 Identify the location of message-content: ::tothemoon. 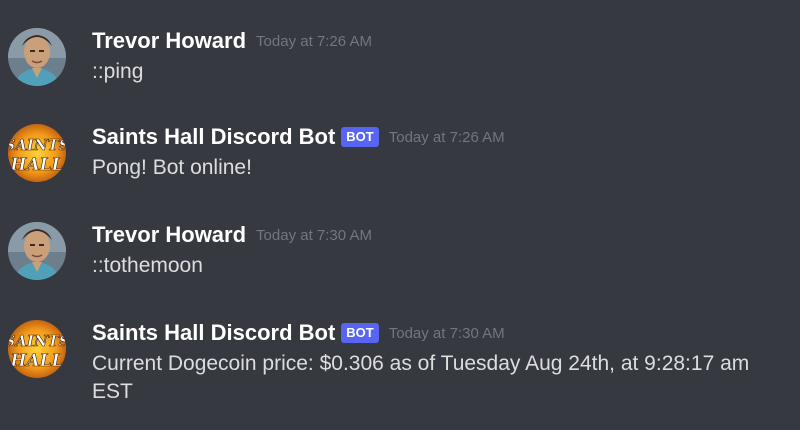
(147, 265).